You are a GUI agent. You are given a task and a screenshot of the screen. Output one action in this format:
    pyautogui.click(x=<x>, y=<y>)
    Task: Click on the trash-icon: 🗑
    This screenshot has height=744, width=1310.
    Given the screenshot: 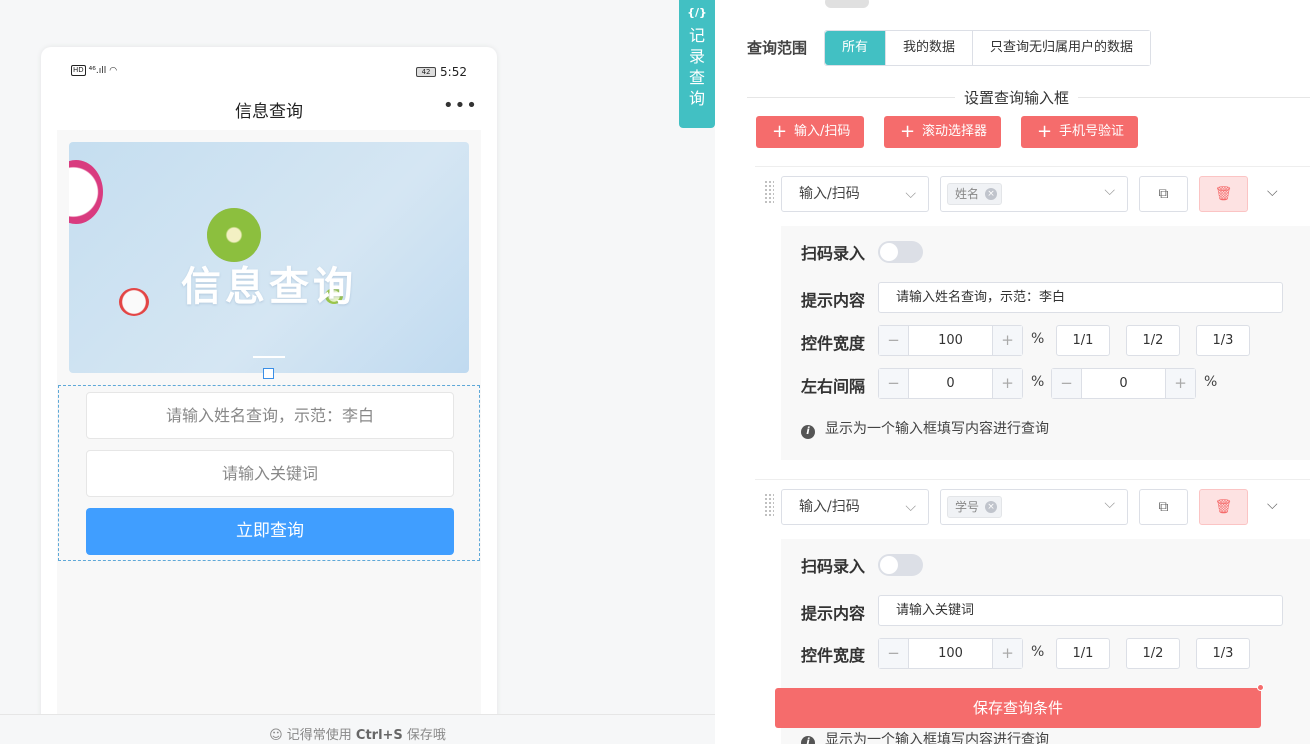 What is the action you would take?
    pyautogui.click(x=1223, y=194)
    